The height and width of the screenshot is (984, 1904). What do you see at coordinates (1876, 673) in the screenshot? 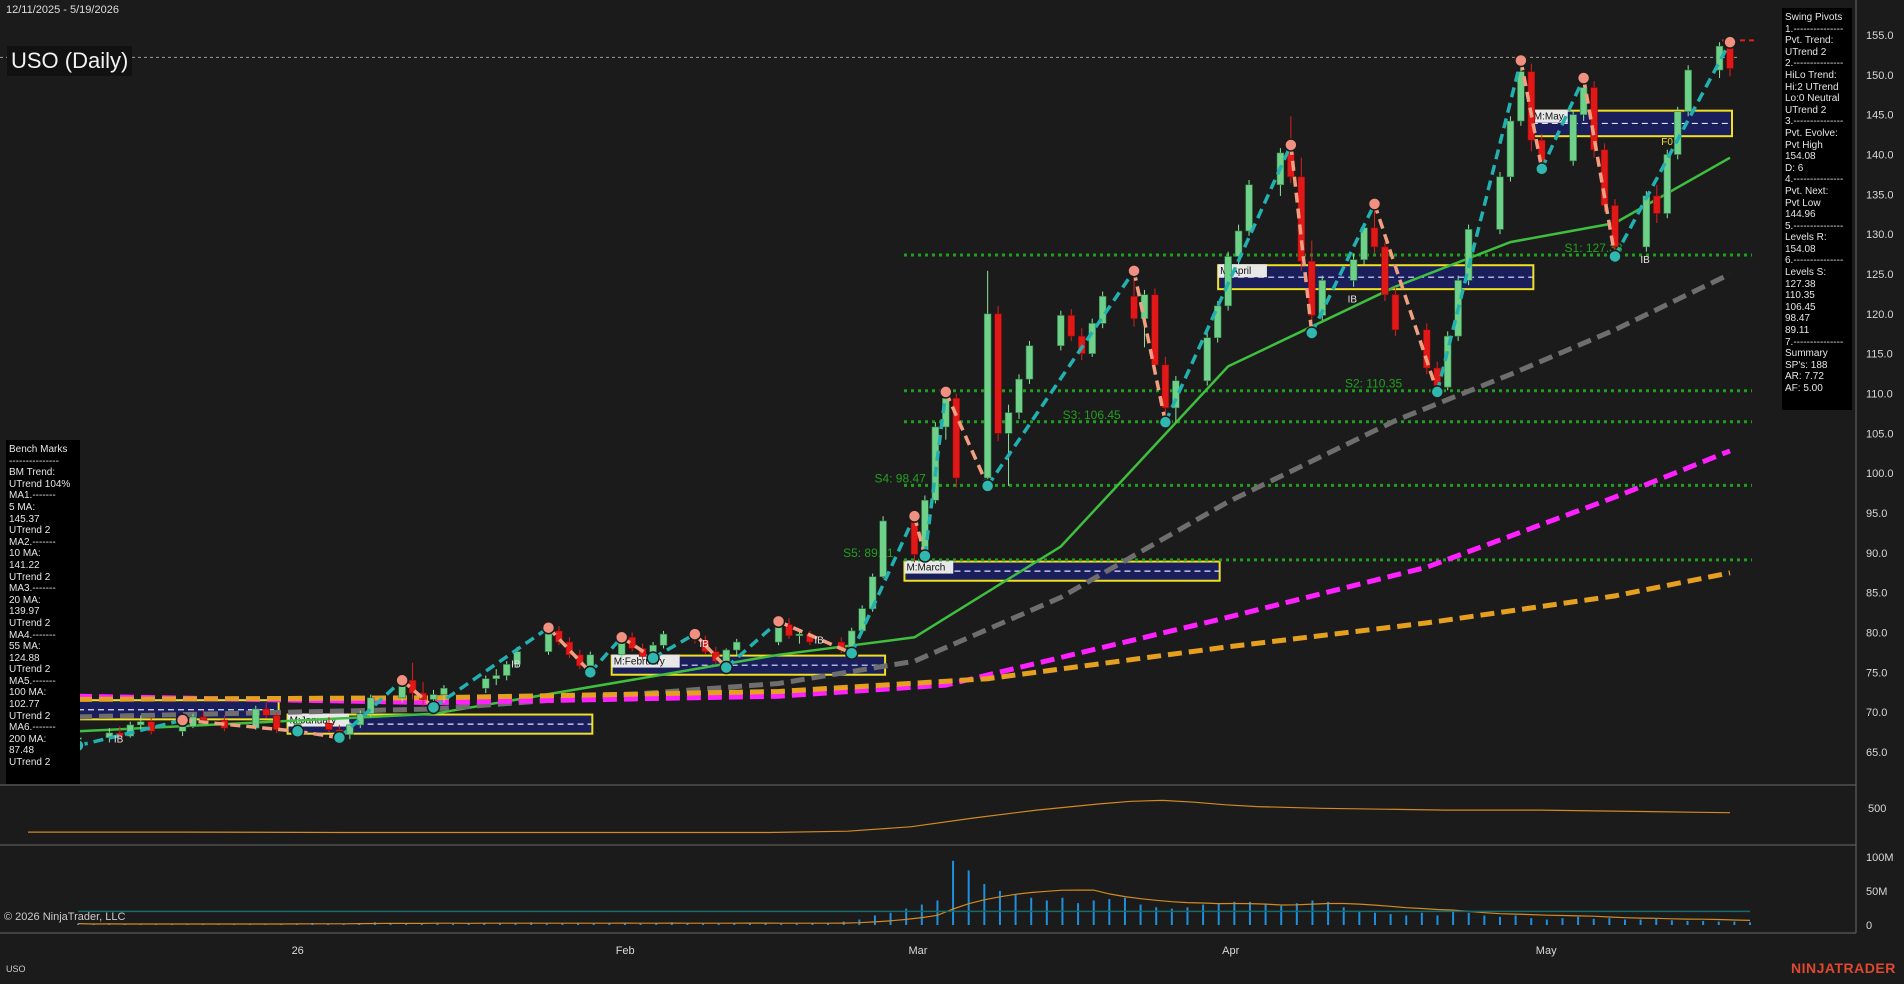
I see `price-tick-label: 75.0` at bounding box center [1876, 673].